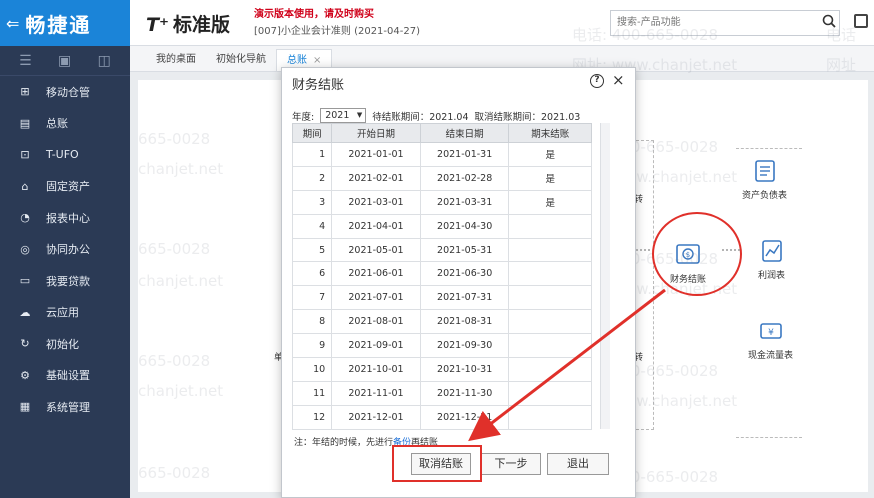 The height and width of the screenshot is (498, 874). I want to click on flow-node-profit-statement: 利润表, so click(771, 259).